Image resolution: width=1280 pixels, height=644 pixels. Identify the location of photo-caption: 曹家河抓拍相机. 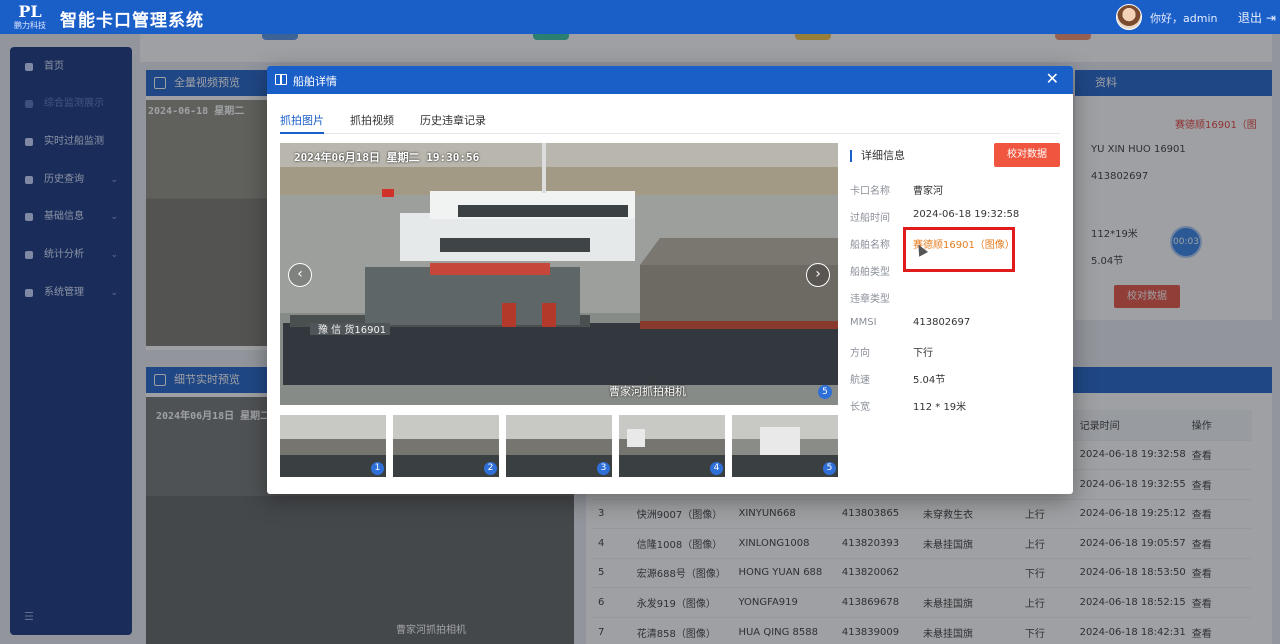
(647, 391).